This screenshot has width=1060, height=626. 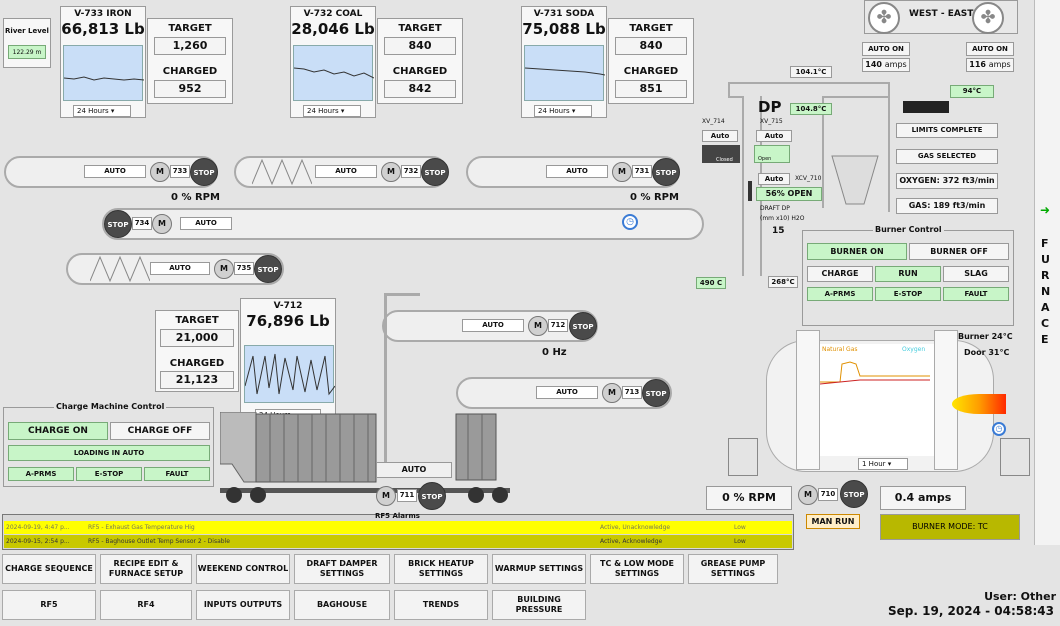 I want to click on oxygen-value: 372, so click(x=951, y=180).